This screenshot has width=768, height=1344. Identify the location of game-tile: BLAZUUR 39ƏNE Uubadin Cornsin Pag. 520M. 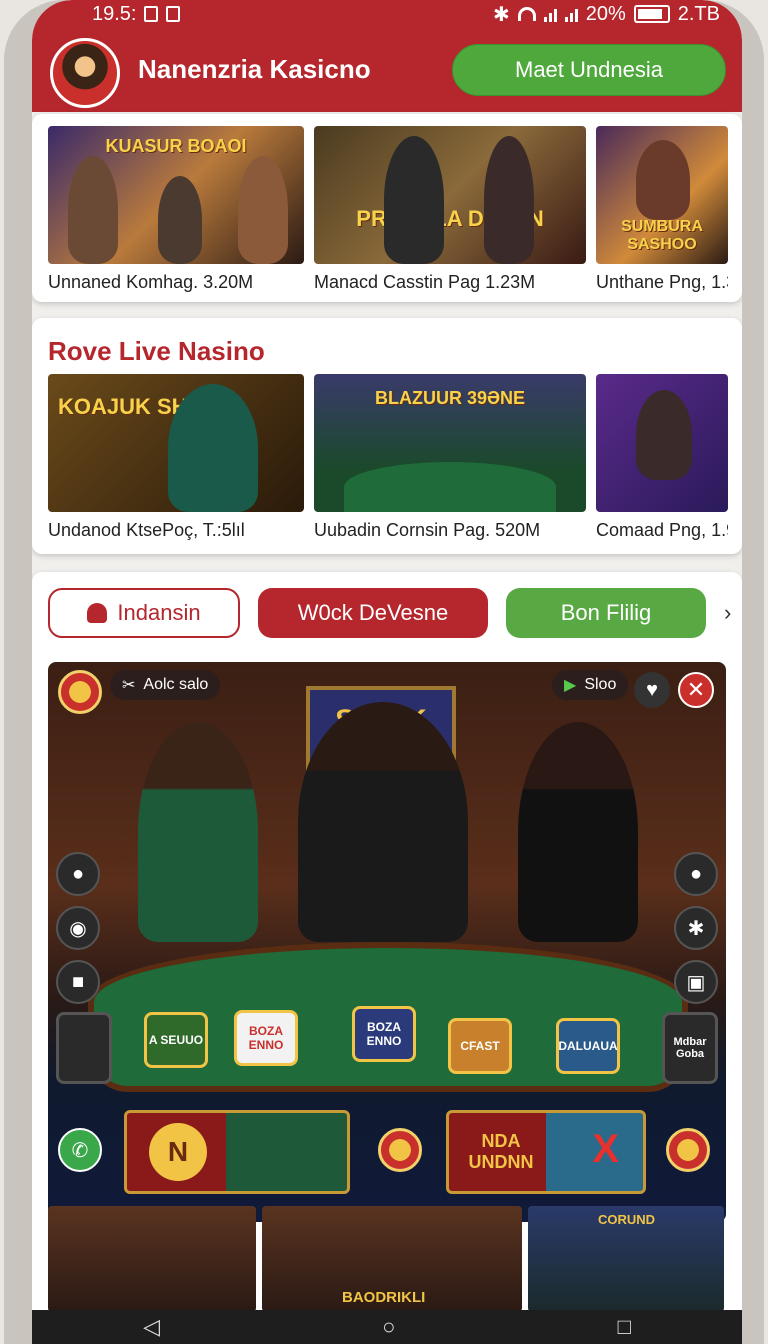
(450, 457).